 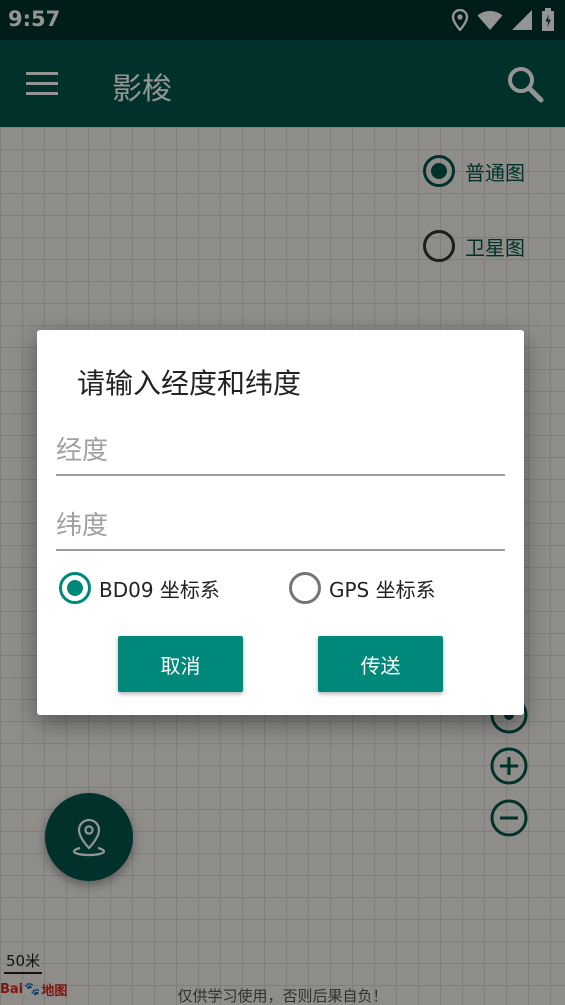 I want to click on latitude-input, so click(x=280, y=526).